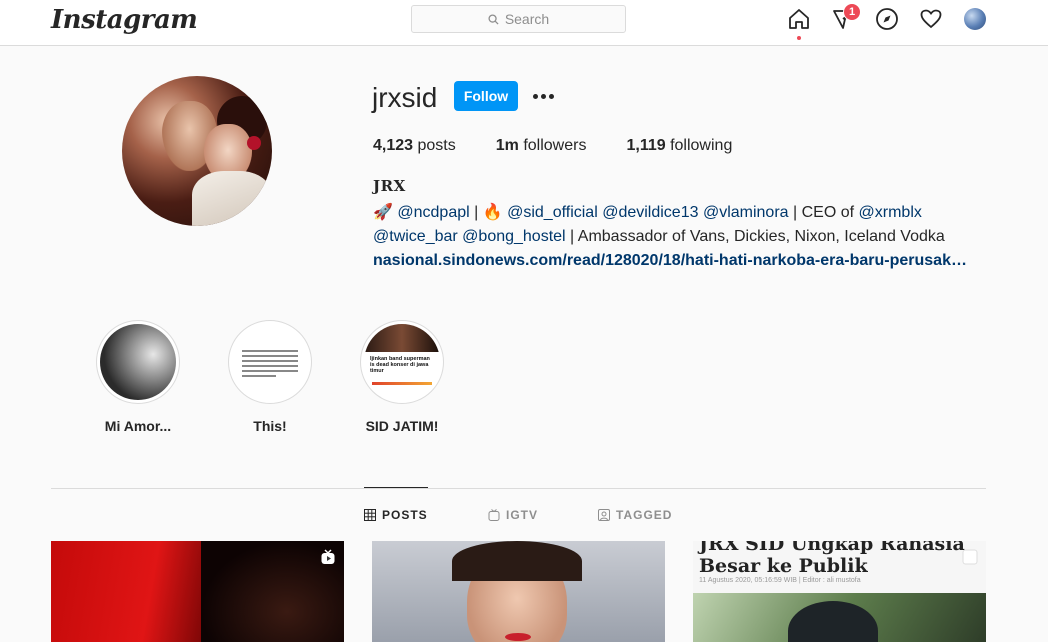  Describe the element at coordinates (396, 515) in the screenshot. I see `tab-posts: POSTS` at that location.